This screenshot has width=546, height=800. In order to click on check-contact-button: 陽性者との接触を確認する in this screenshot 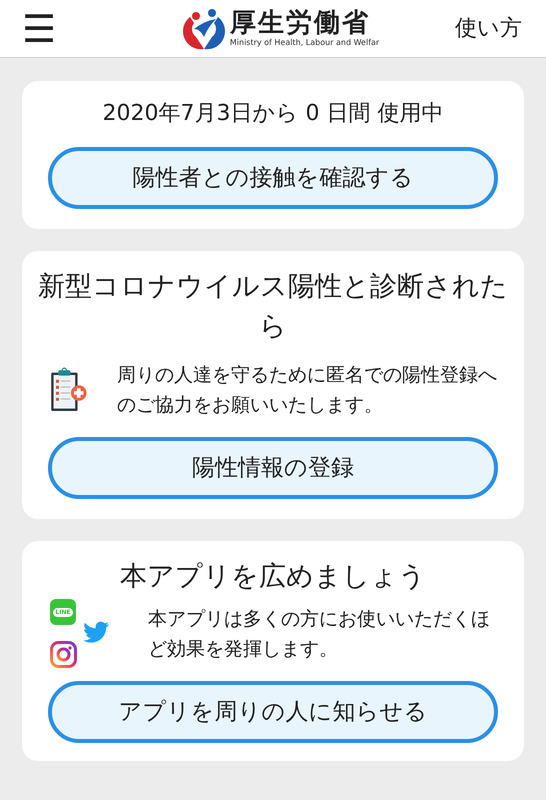, I will do `click(273, 178)`.